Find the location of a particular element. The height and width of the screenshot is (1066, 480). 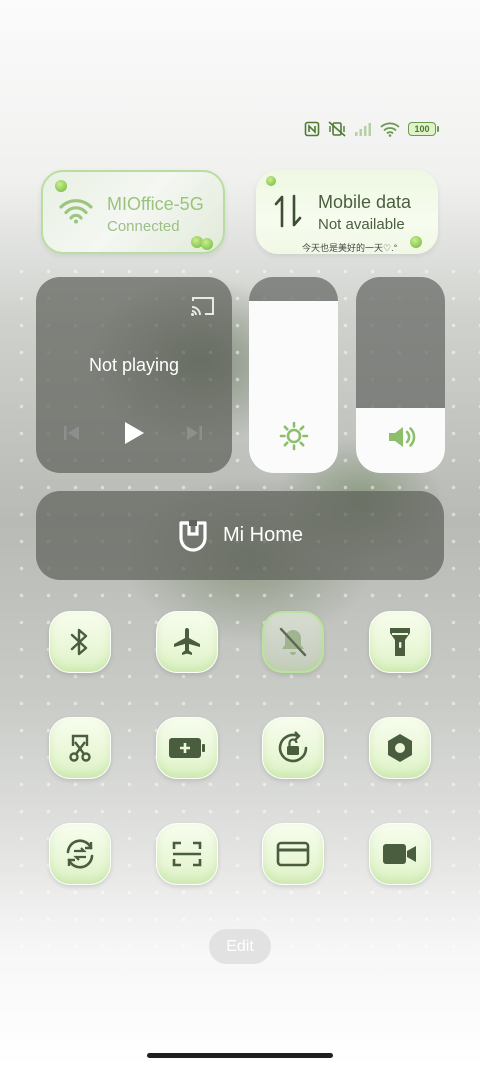

mi-home-button: Mi Home is located at coordinates (240, 535).